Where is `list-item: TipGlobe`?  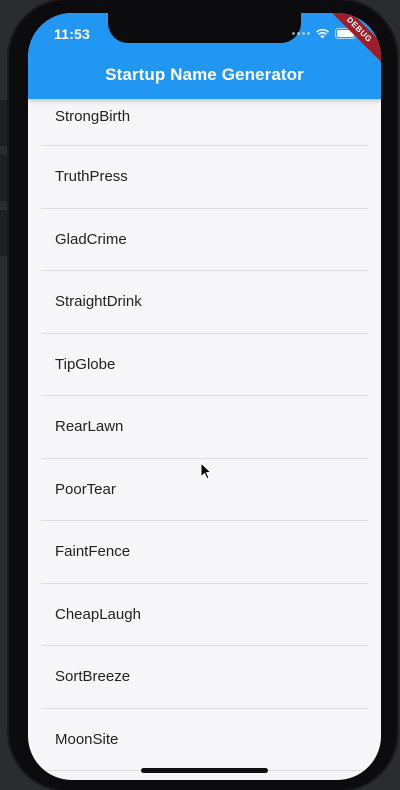 list-item: TipGlobe is located at coordinates (204, 365).